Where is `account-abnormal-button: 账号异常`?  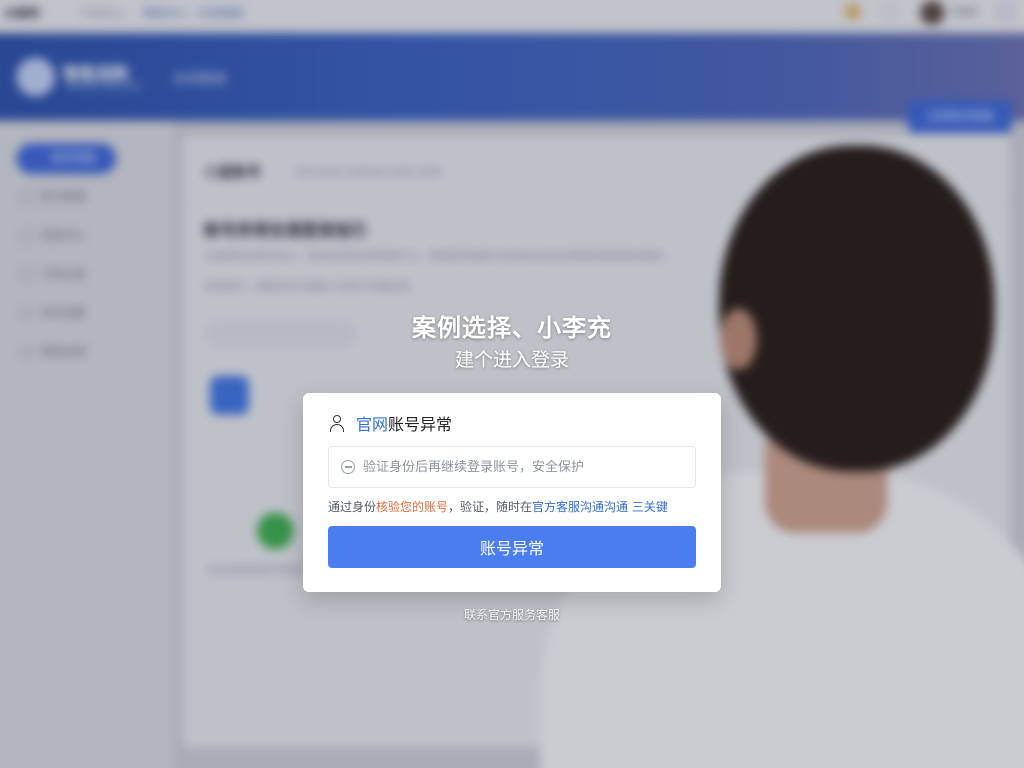
account-abnormal-button: 账号异常 is located at coordinates (512, 547).